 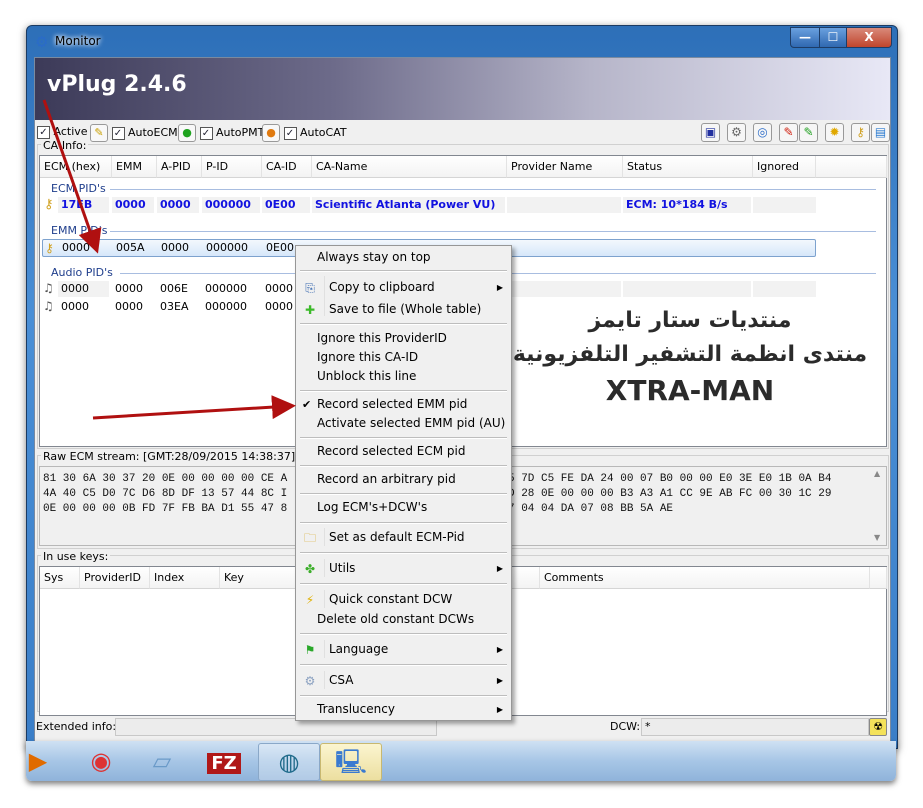 I want to click on menu-item-record-emm-pid: ✔ Record selected EMM pid, so click(x=403, y=404).